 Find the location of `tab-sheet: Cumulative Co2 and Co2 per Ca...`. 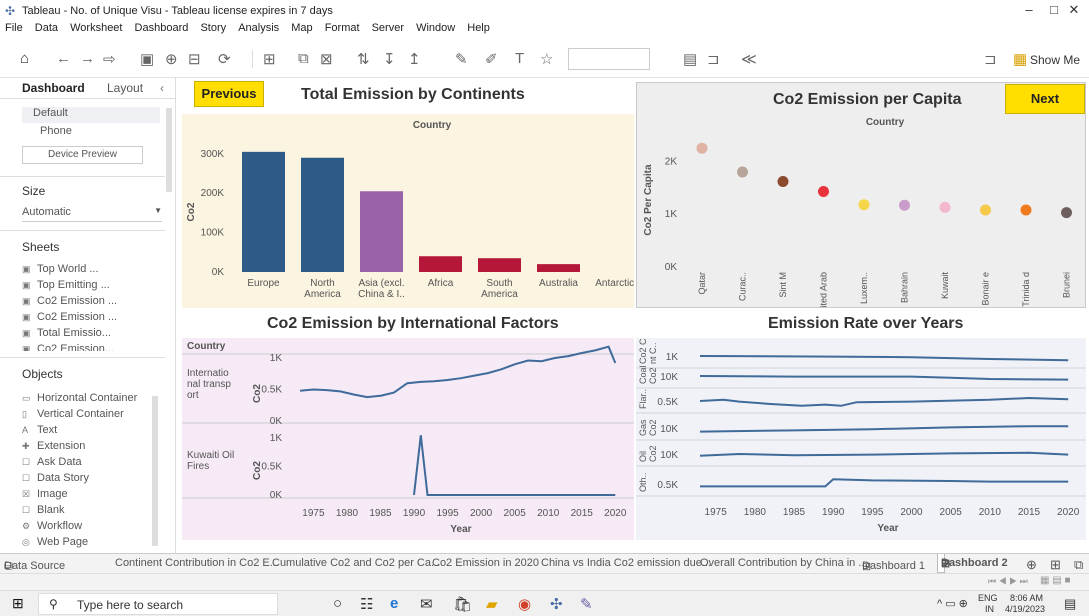

tab-sheet: Cumulative Co2 and Co2 per Ca... is located at coordinates (356, 563).